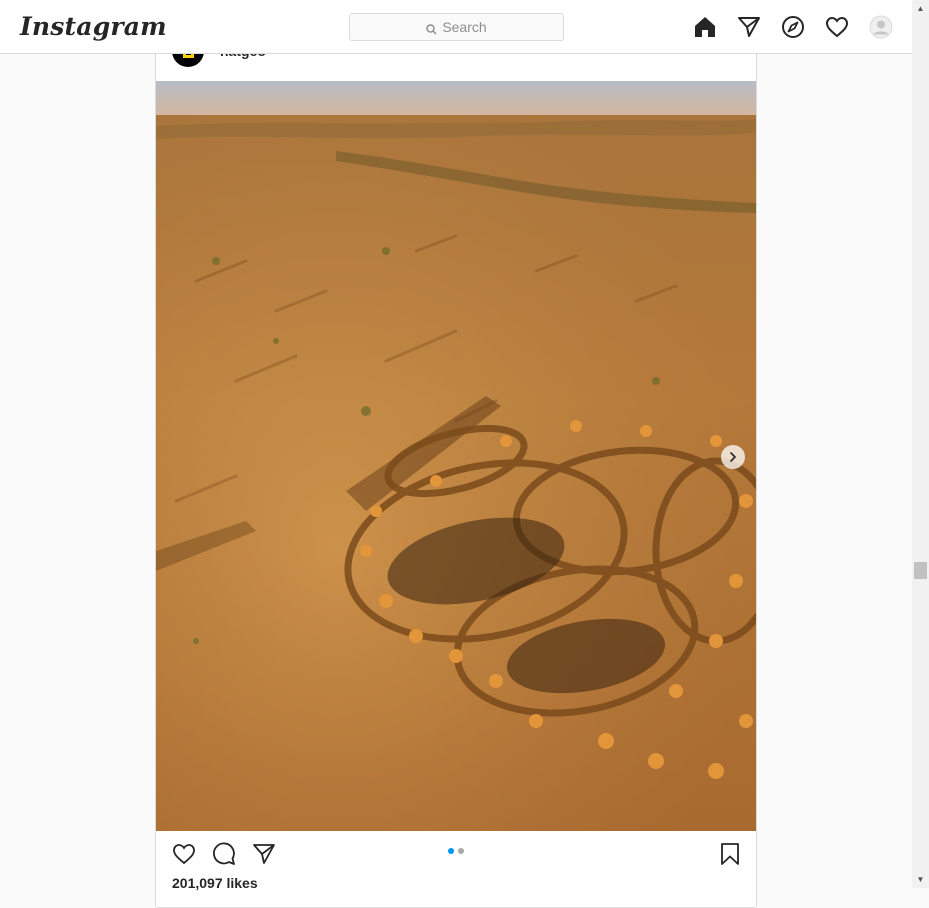  Describe the element at coordinates (224, 854) in the screenshot. I see `comment-icon` at that location.